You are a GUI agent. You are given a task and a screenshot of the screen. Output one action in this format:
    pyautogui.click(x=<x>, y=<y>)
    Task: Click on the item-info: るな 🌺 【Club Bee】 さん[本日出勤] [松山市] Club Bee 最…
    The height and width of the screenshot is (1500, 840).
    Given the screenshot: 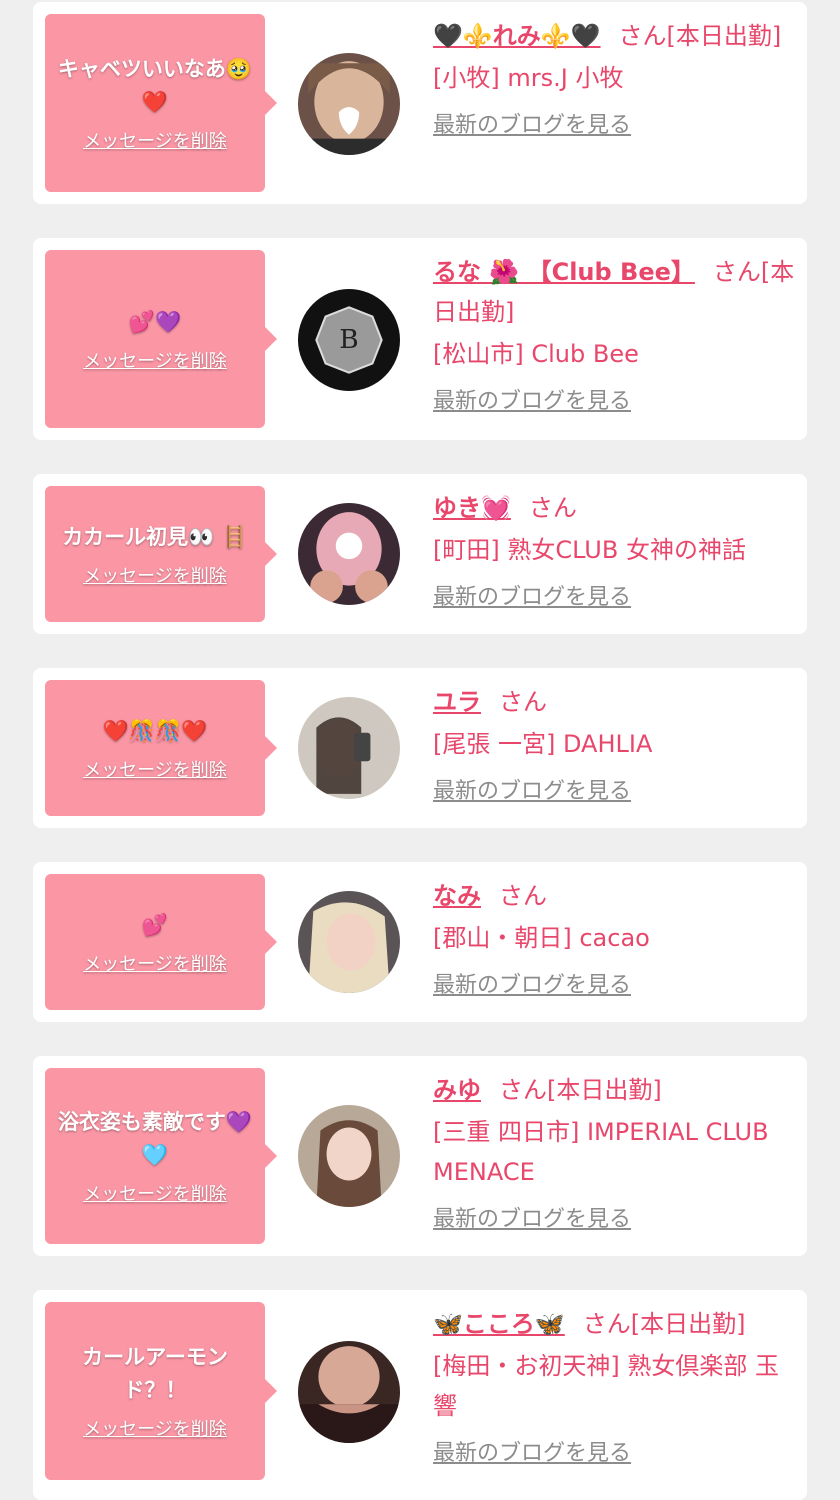 What is the action you would take?
    pyautogui.click(x=614, y=335)
    